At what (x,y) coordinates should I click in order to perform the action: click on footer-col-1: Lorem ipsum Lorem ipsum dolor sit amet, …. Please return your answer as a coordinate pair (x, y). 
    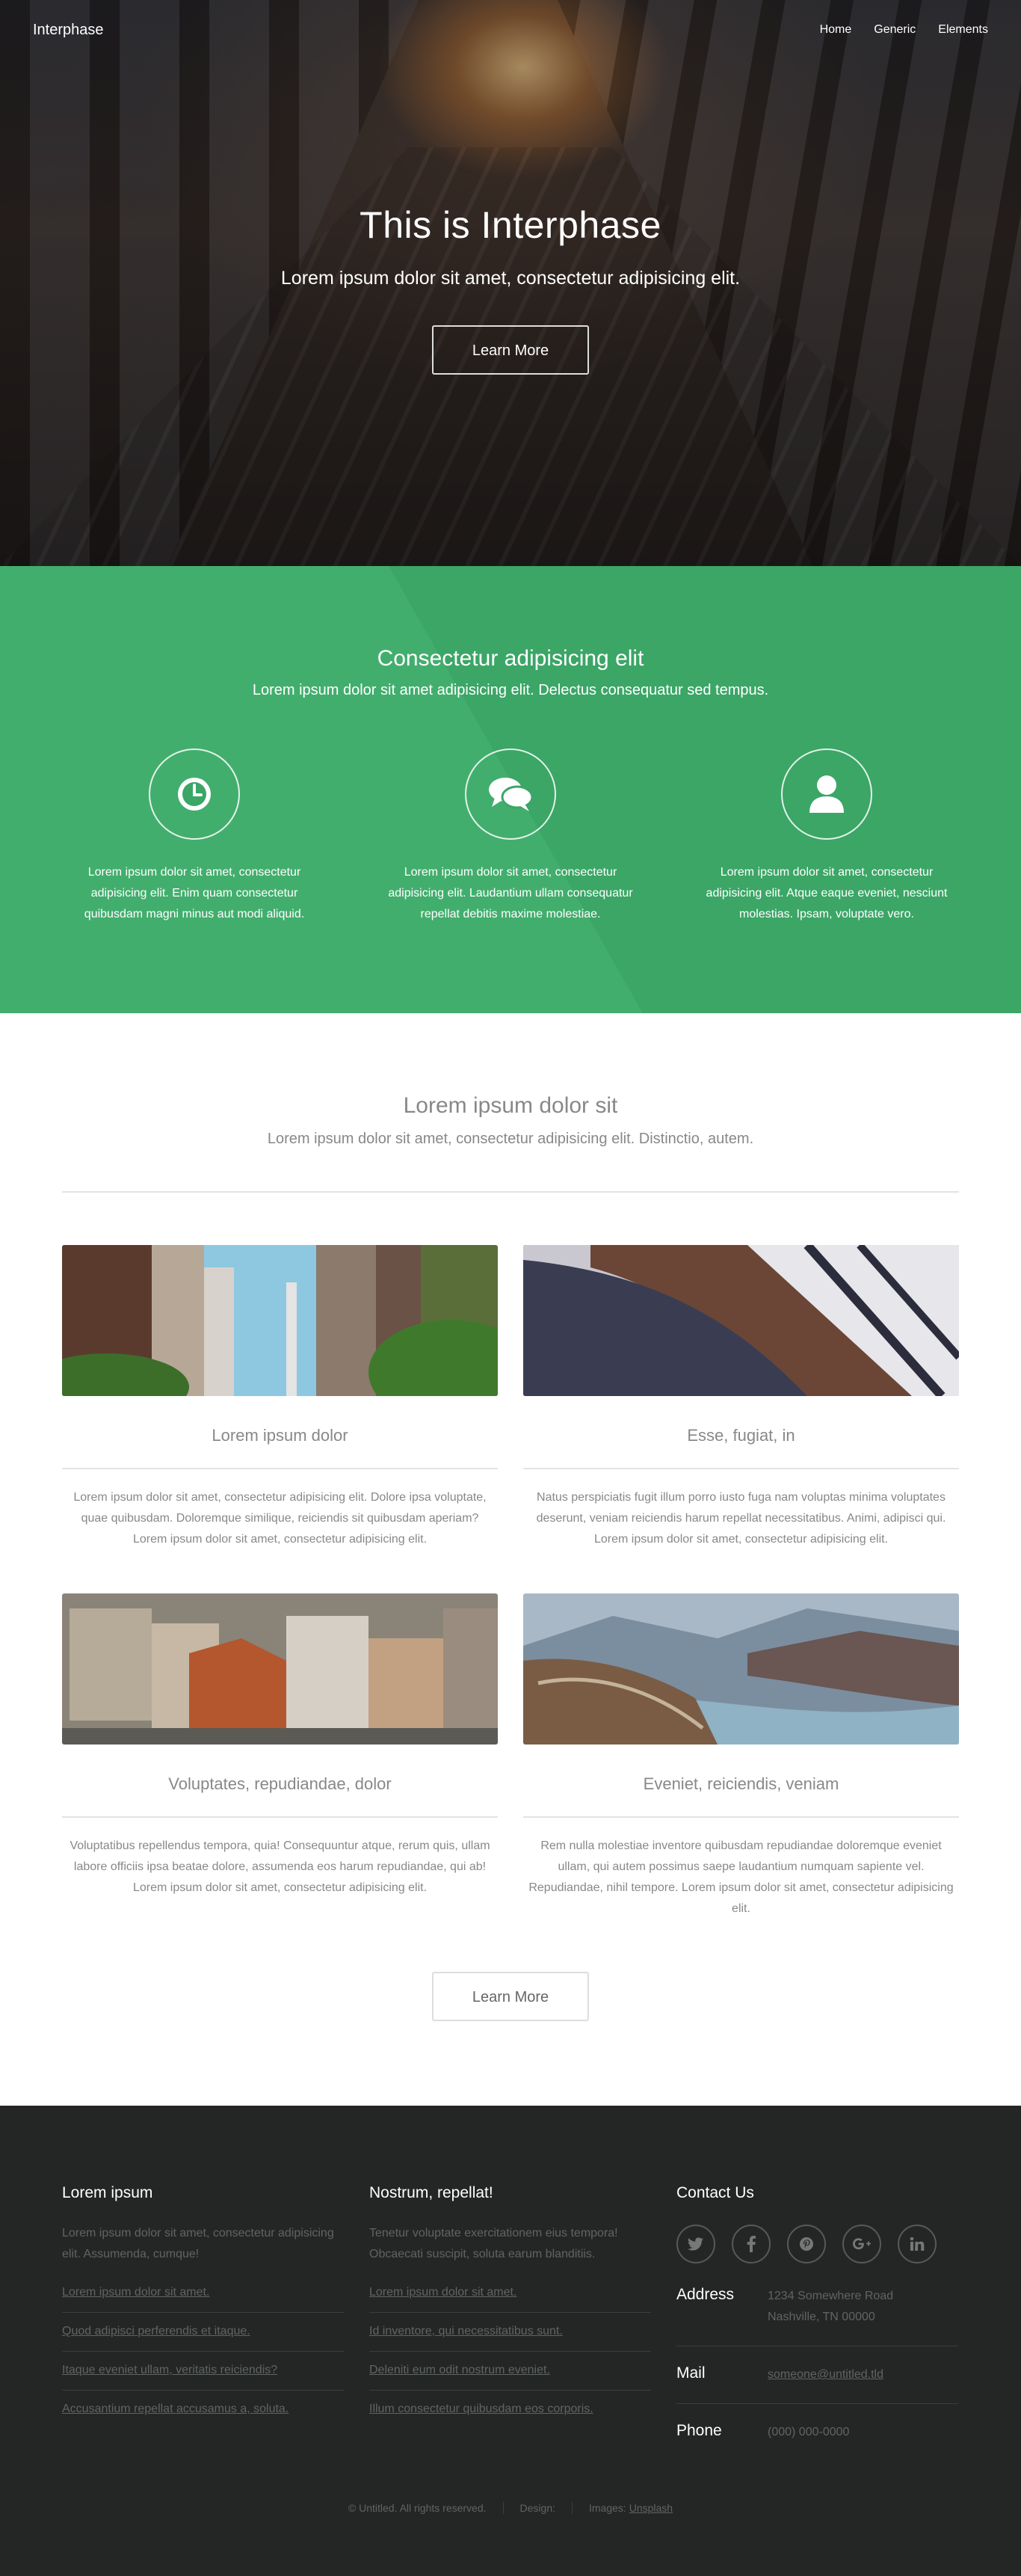
    Looking at the image, I should click on (203, 2322).